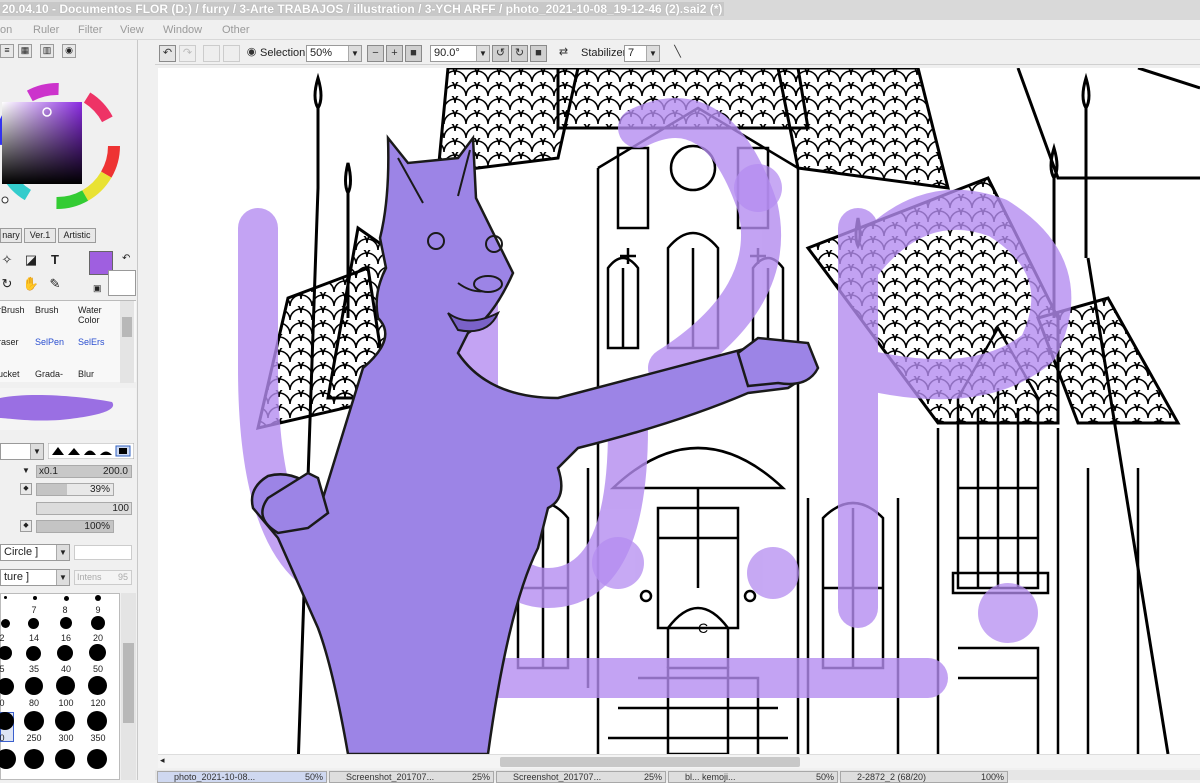 The width and height of the screenshot is (1200, 783). What do you see at coordinates (127, 342) in the screenshot?
I see `brush-list-scrollbar` at bounding box center [127, 342].